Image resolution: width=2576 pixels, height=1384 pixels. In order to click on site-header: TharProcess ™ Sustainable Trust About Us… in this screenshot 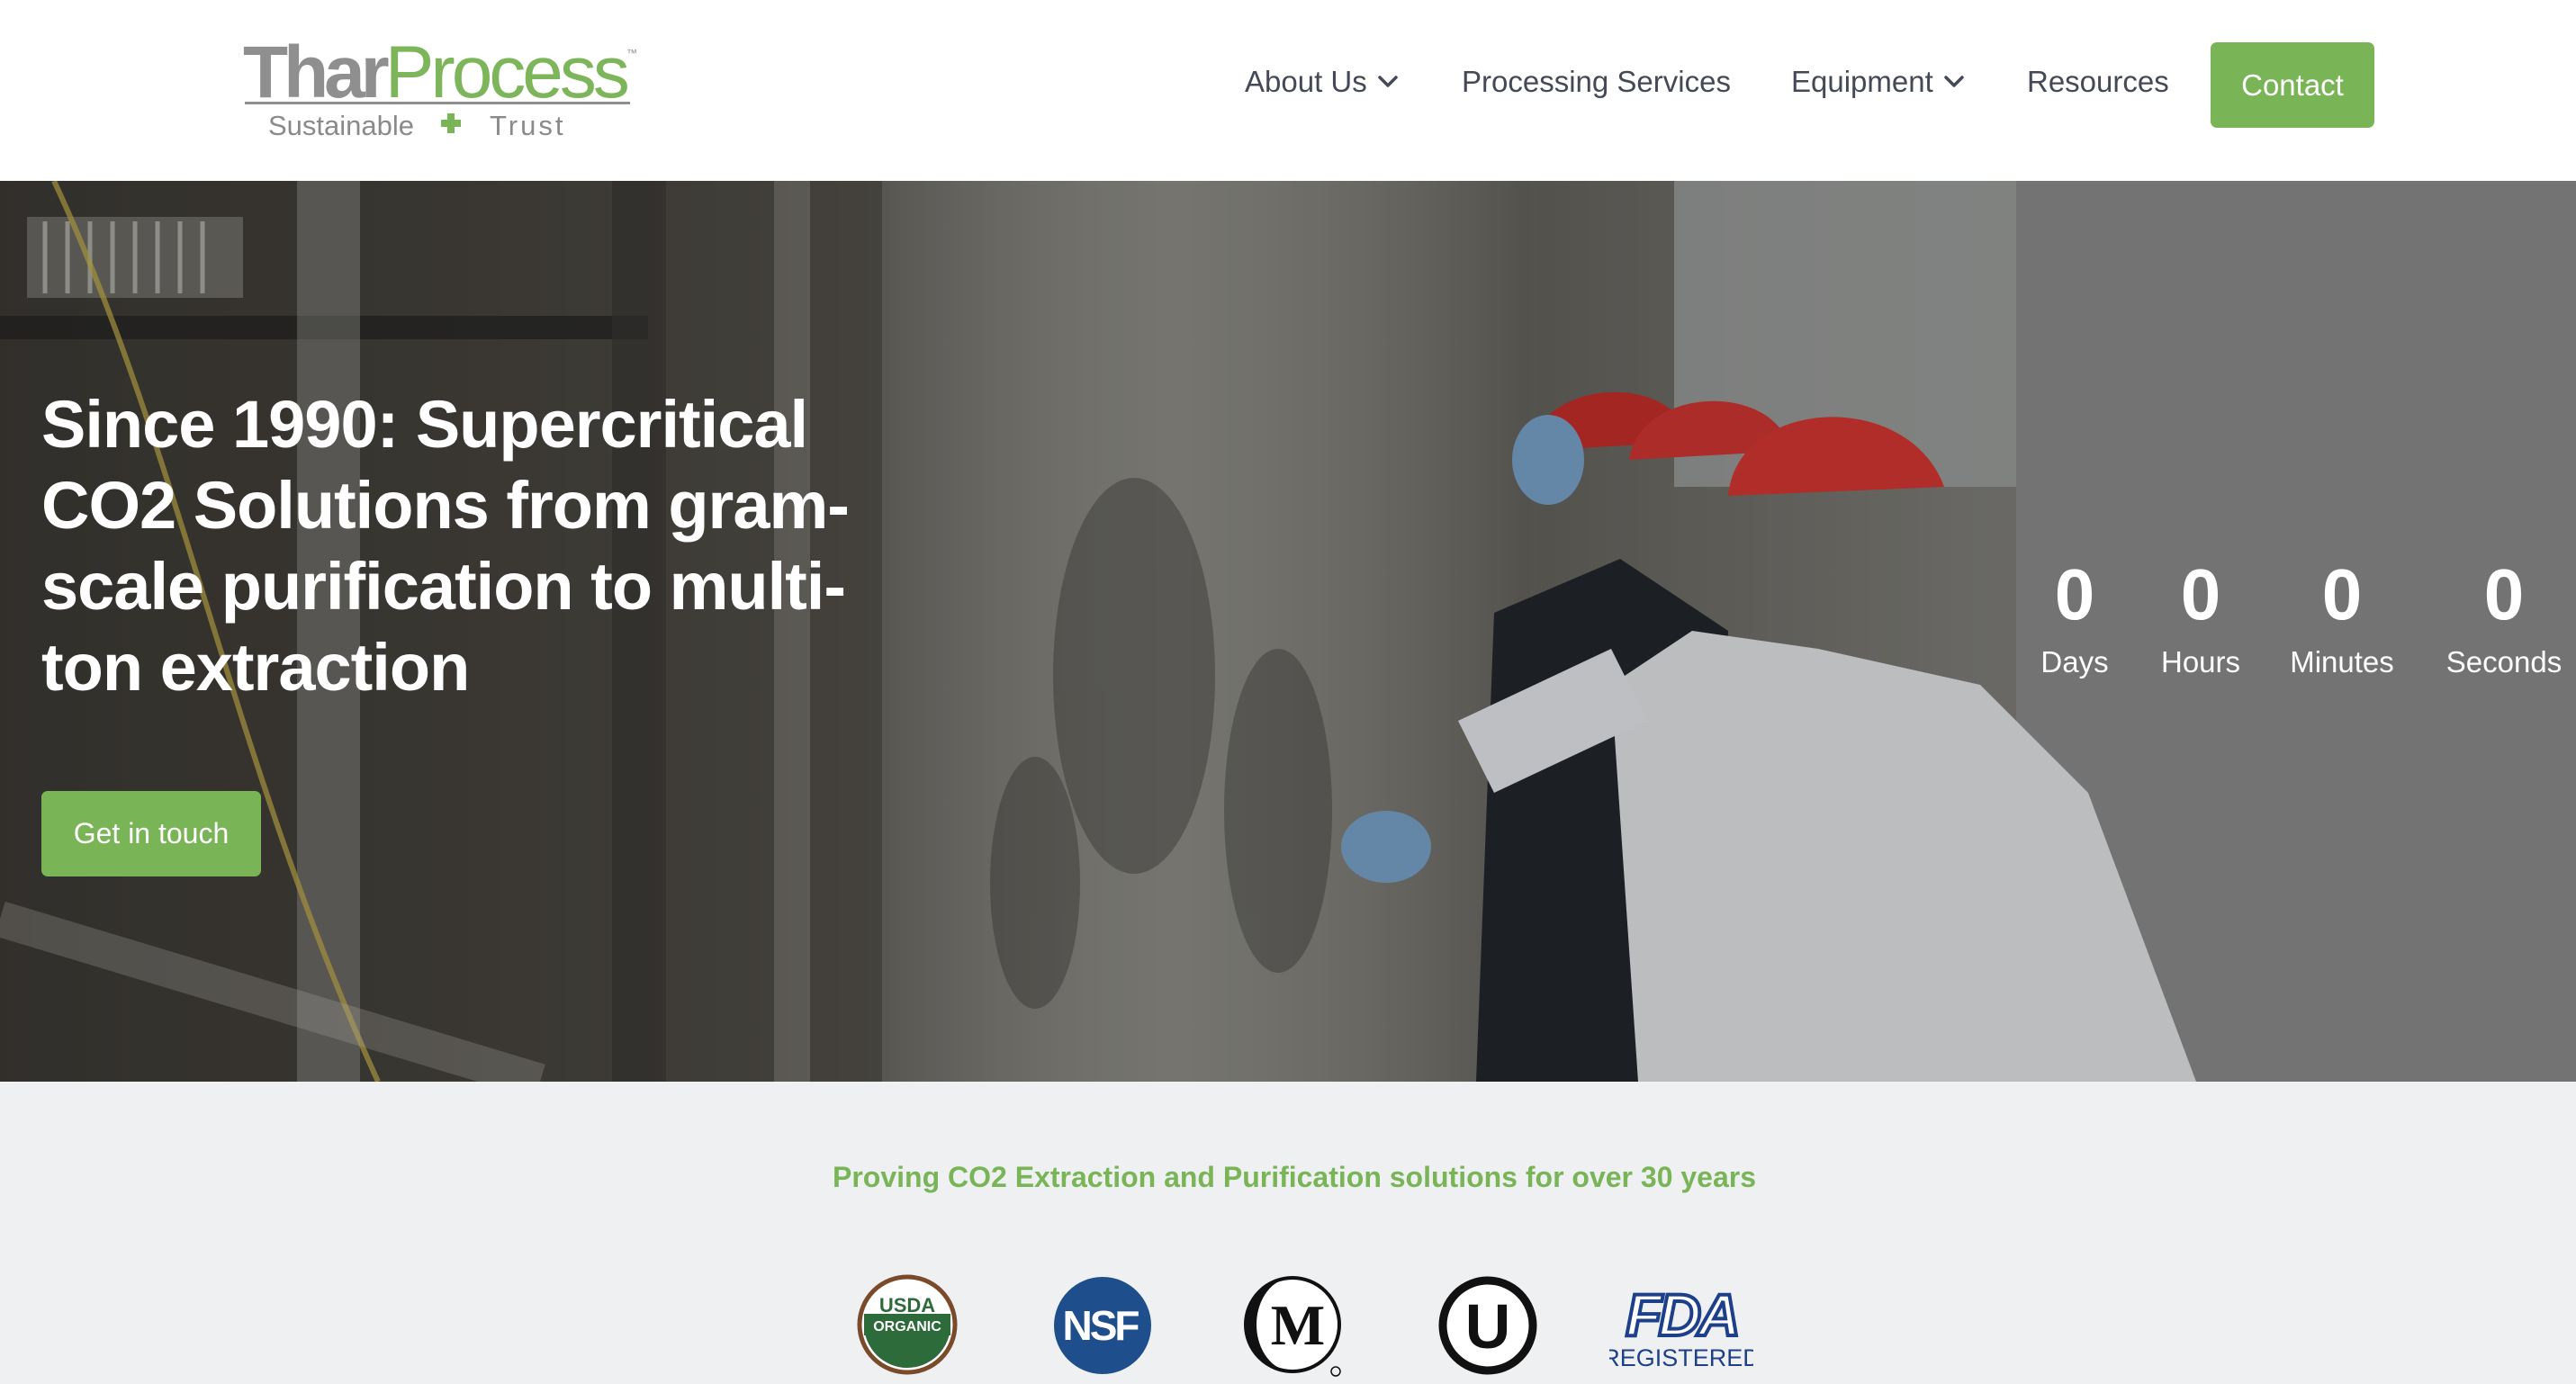, I will do `click(1288, 90)`.